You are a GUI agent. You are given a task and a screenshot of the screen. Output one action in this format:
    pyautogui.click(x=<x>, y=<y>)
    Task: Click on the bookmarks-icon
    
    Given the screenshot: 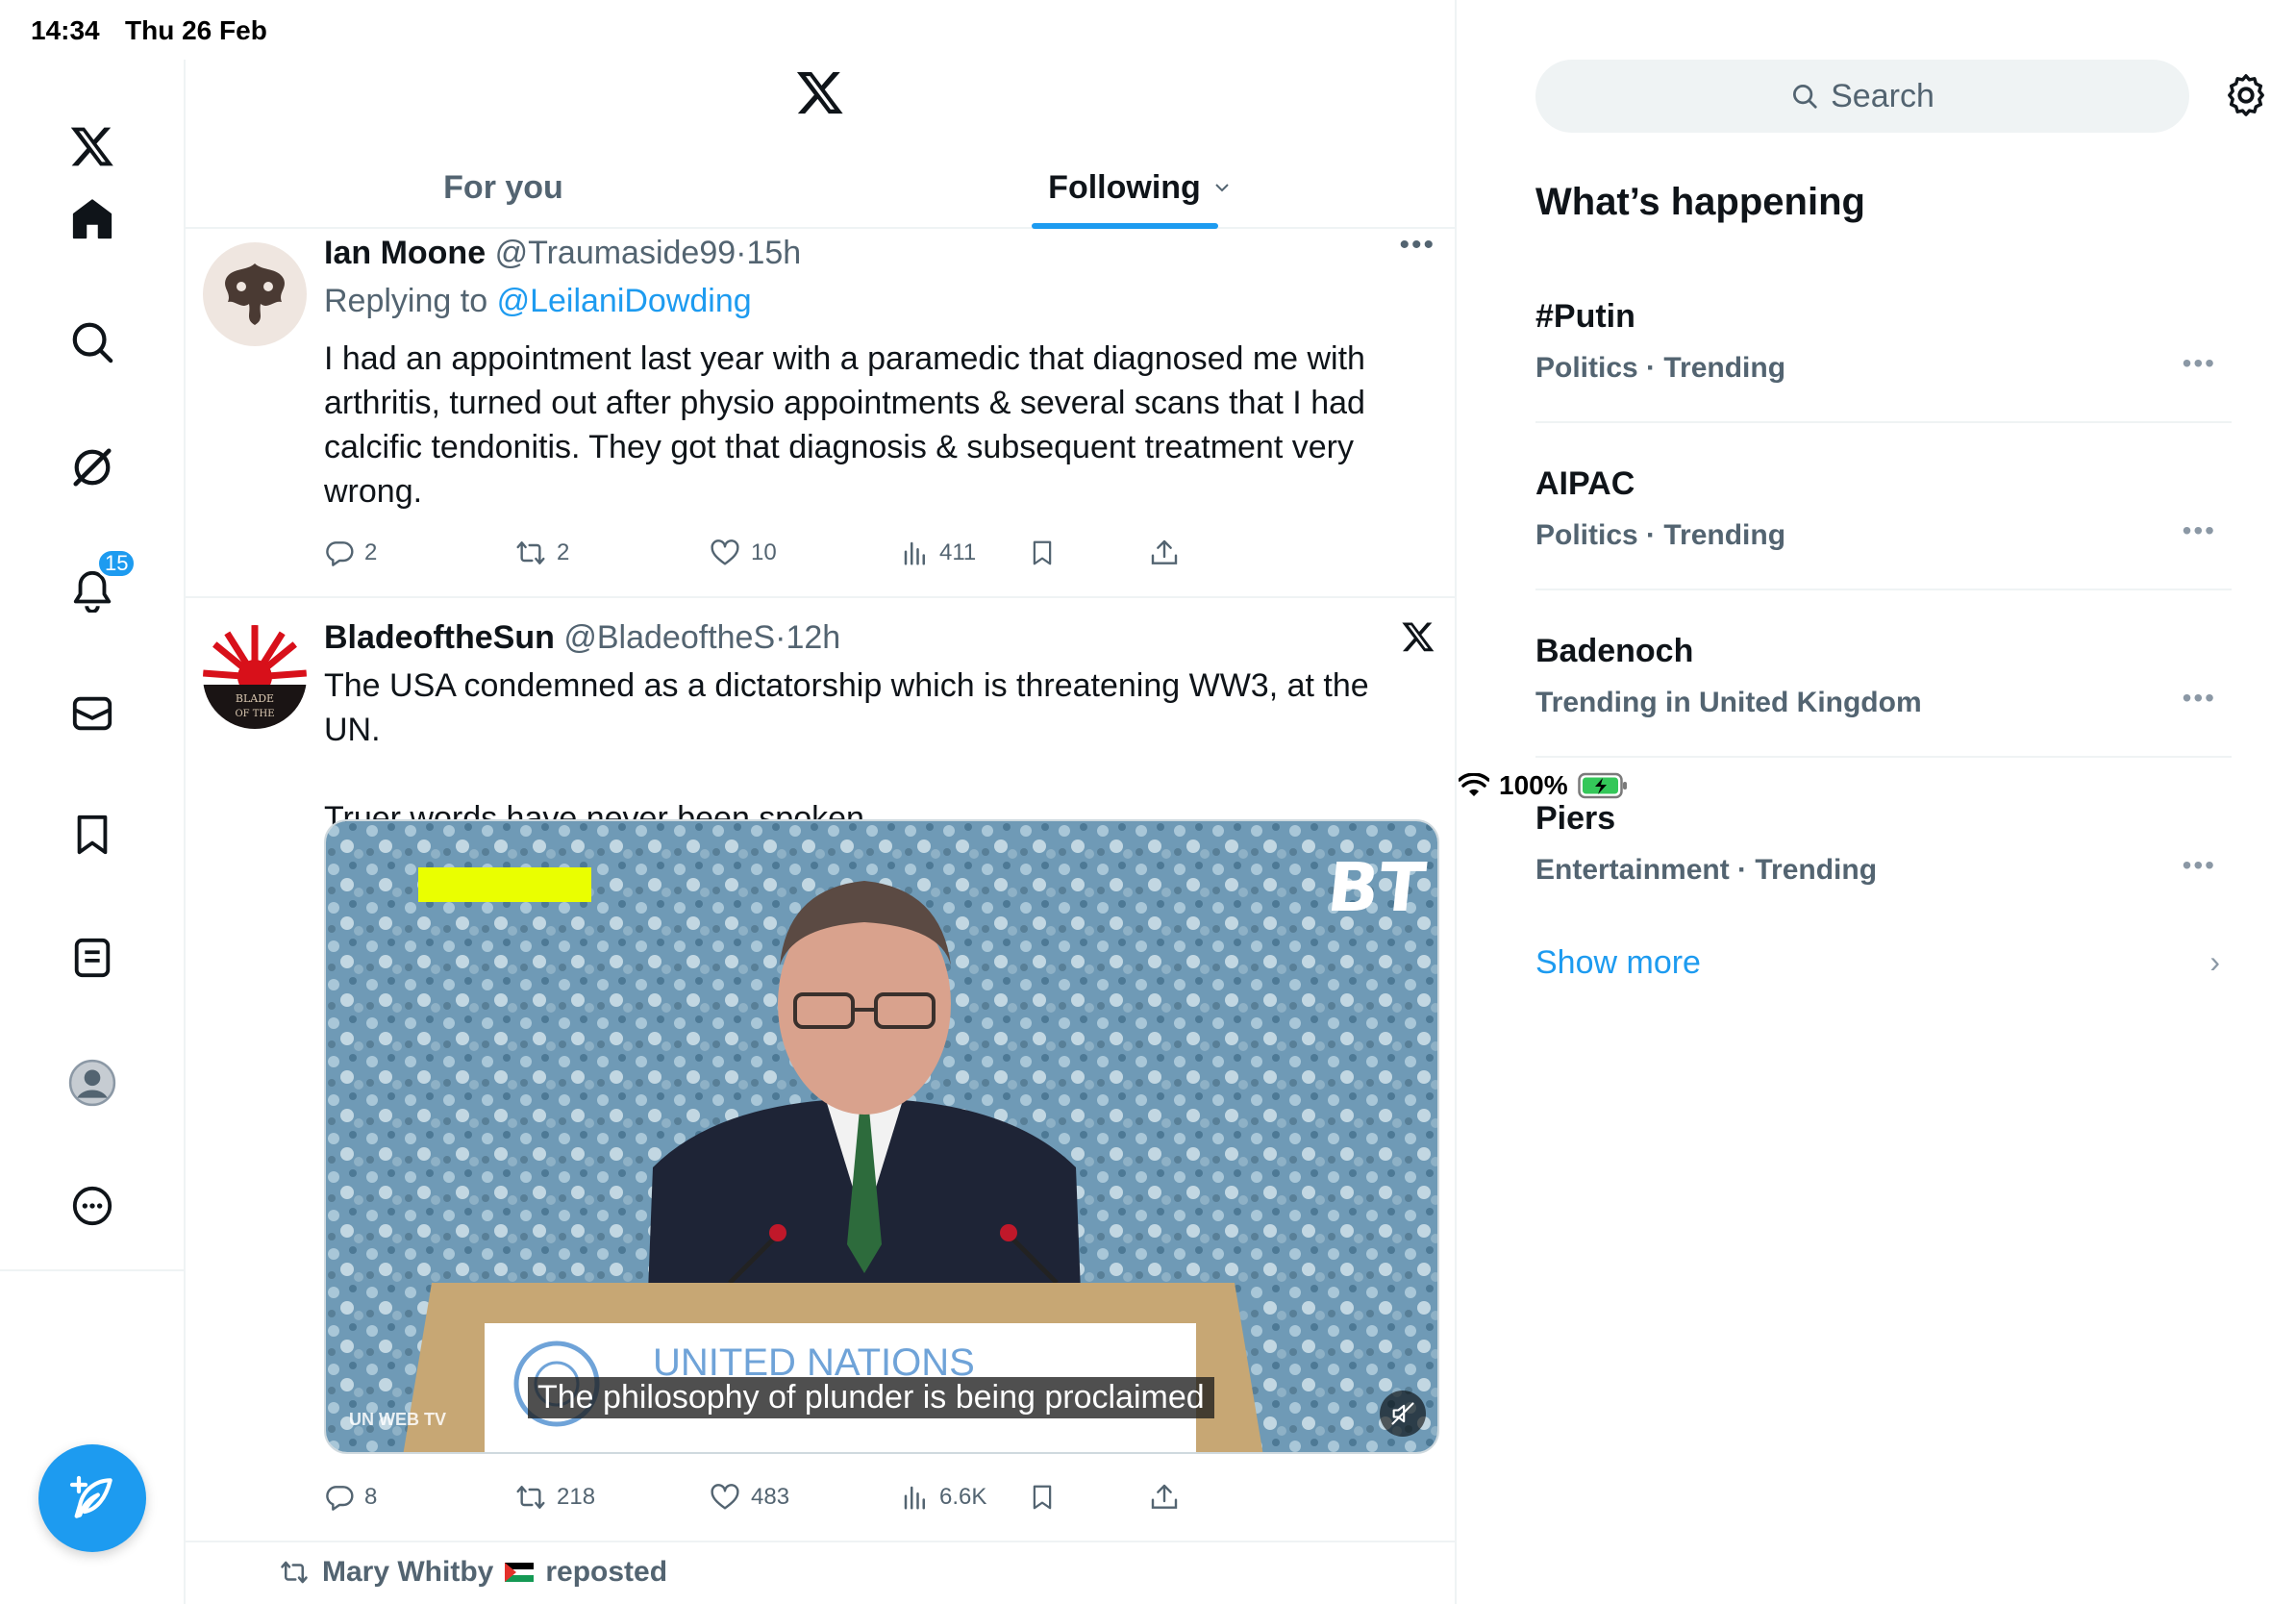 What is the action you would take?
    pyautogui.click(x=92, y=834)
    